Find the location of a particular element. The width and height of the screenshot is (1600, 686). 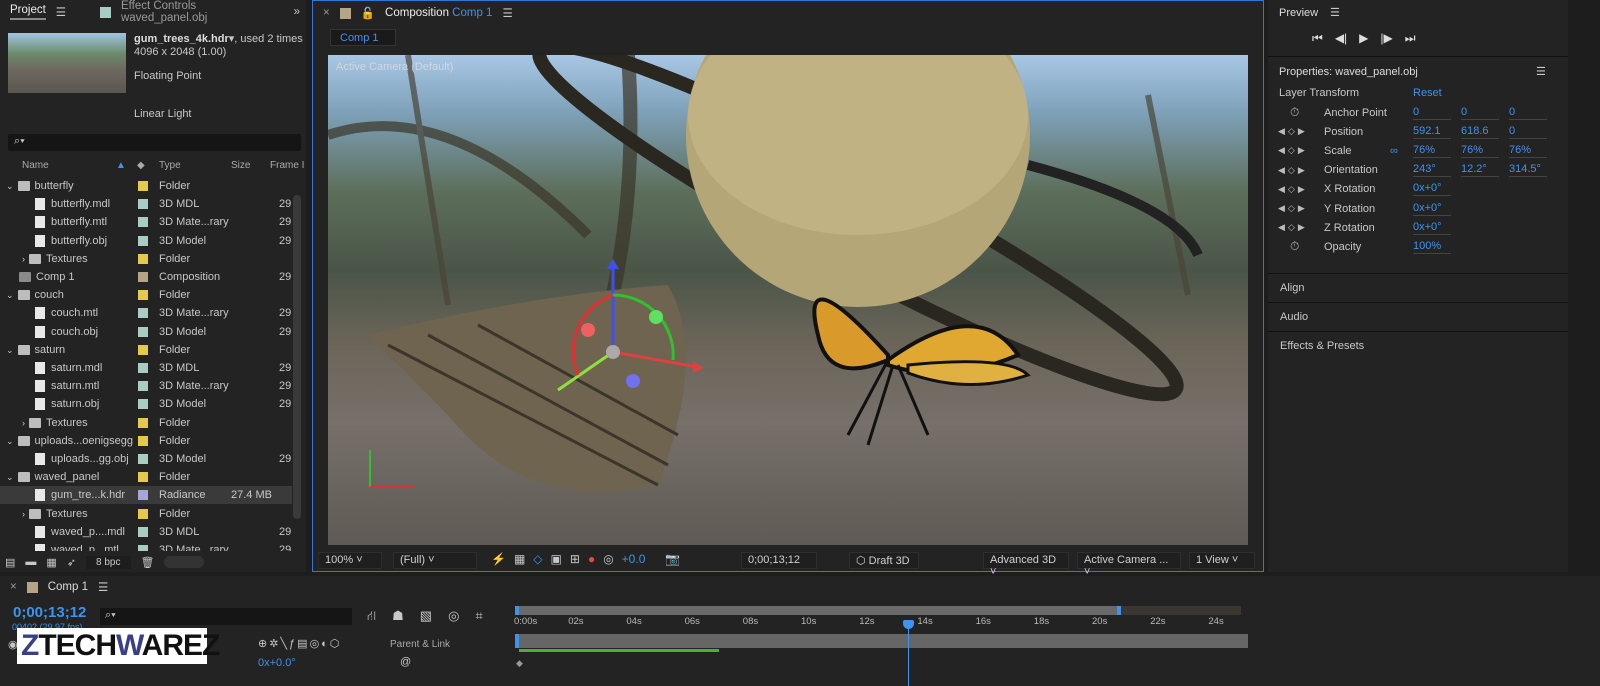

footage-name: gum_trees_4k.hdr is located at coordinates (181, 39).